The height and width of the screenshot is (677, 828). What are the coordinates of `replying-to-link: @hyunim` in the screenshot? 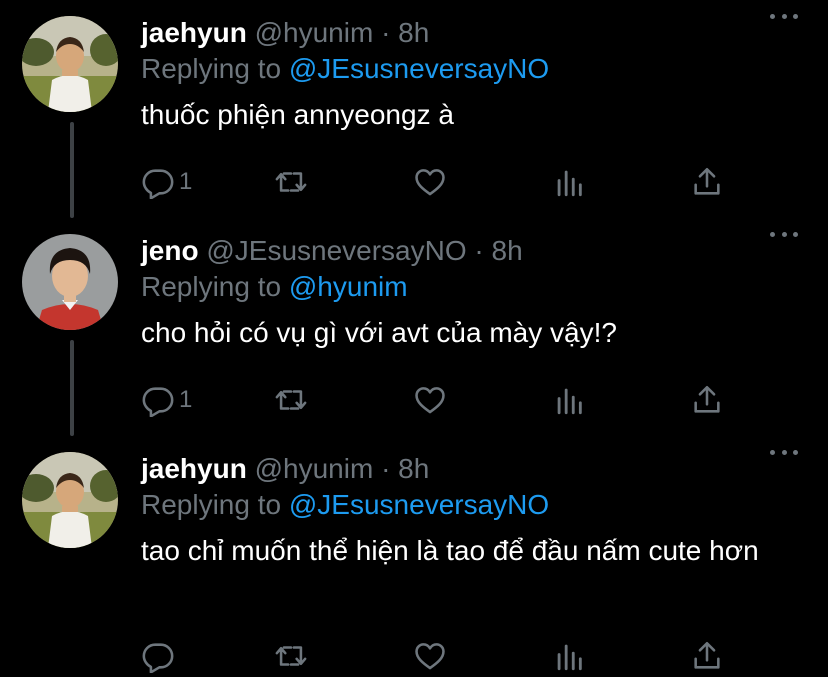 It's located at (348, 286).